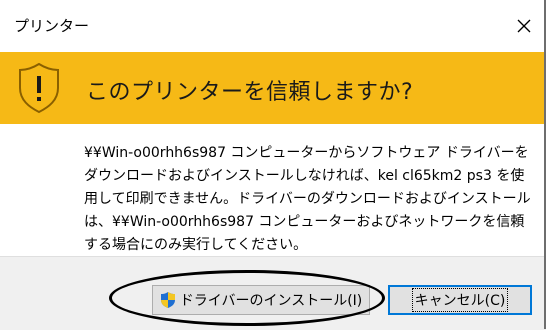  I want to click on message-line: ¥¥Win-o00rhh6s987 コンピューターからソフトウェア ドライバーを, so click(306, 153).